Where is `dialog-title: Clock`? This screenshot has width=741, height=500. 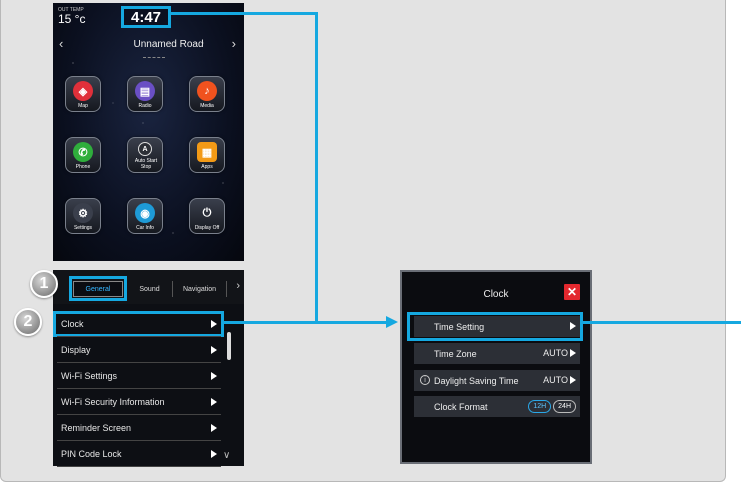 dialog-title: Clock is located at coordinates (496, 294).